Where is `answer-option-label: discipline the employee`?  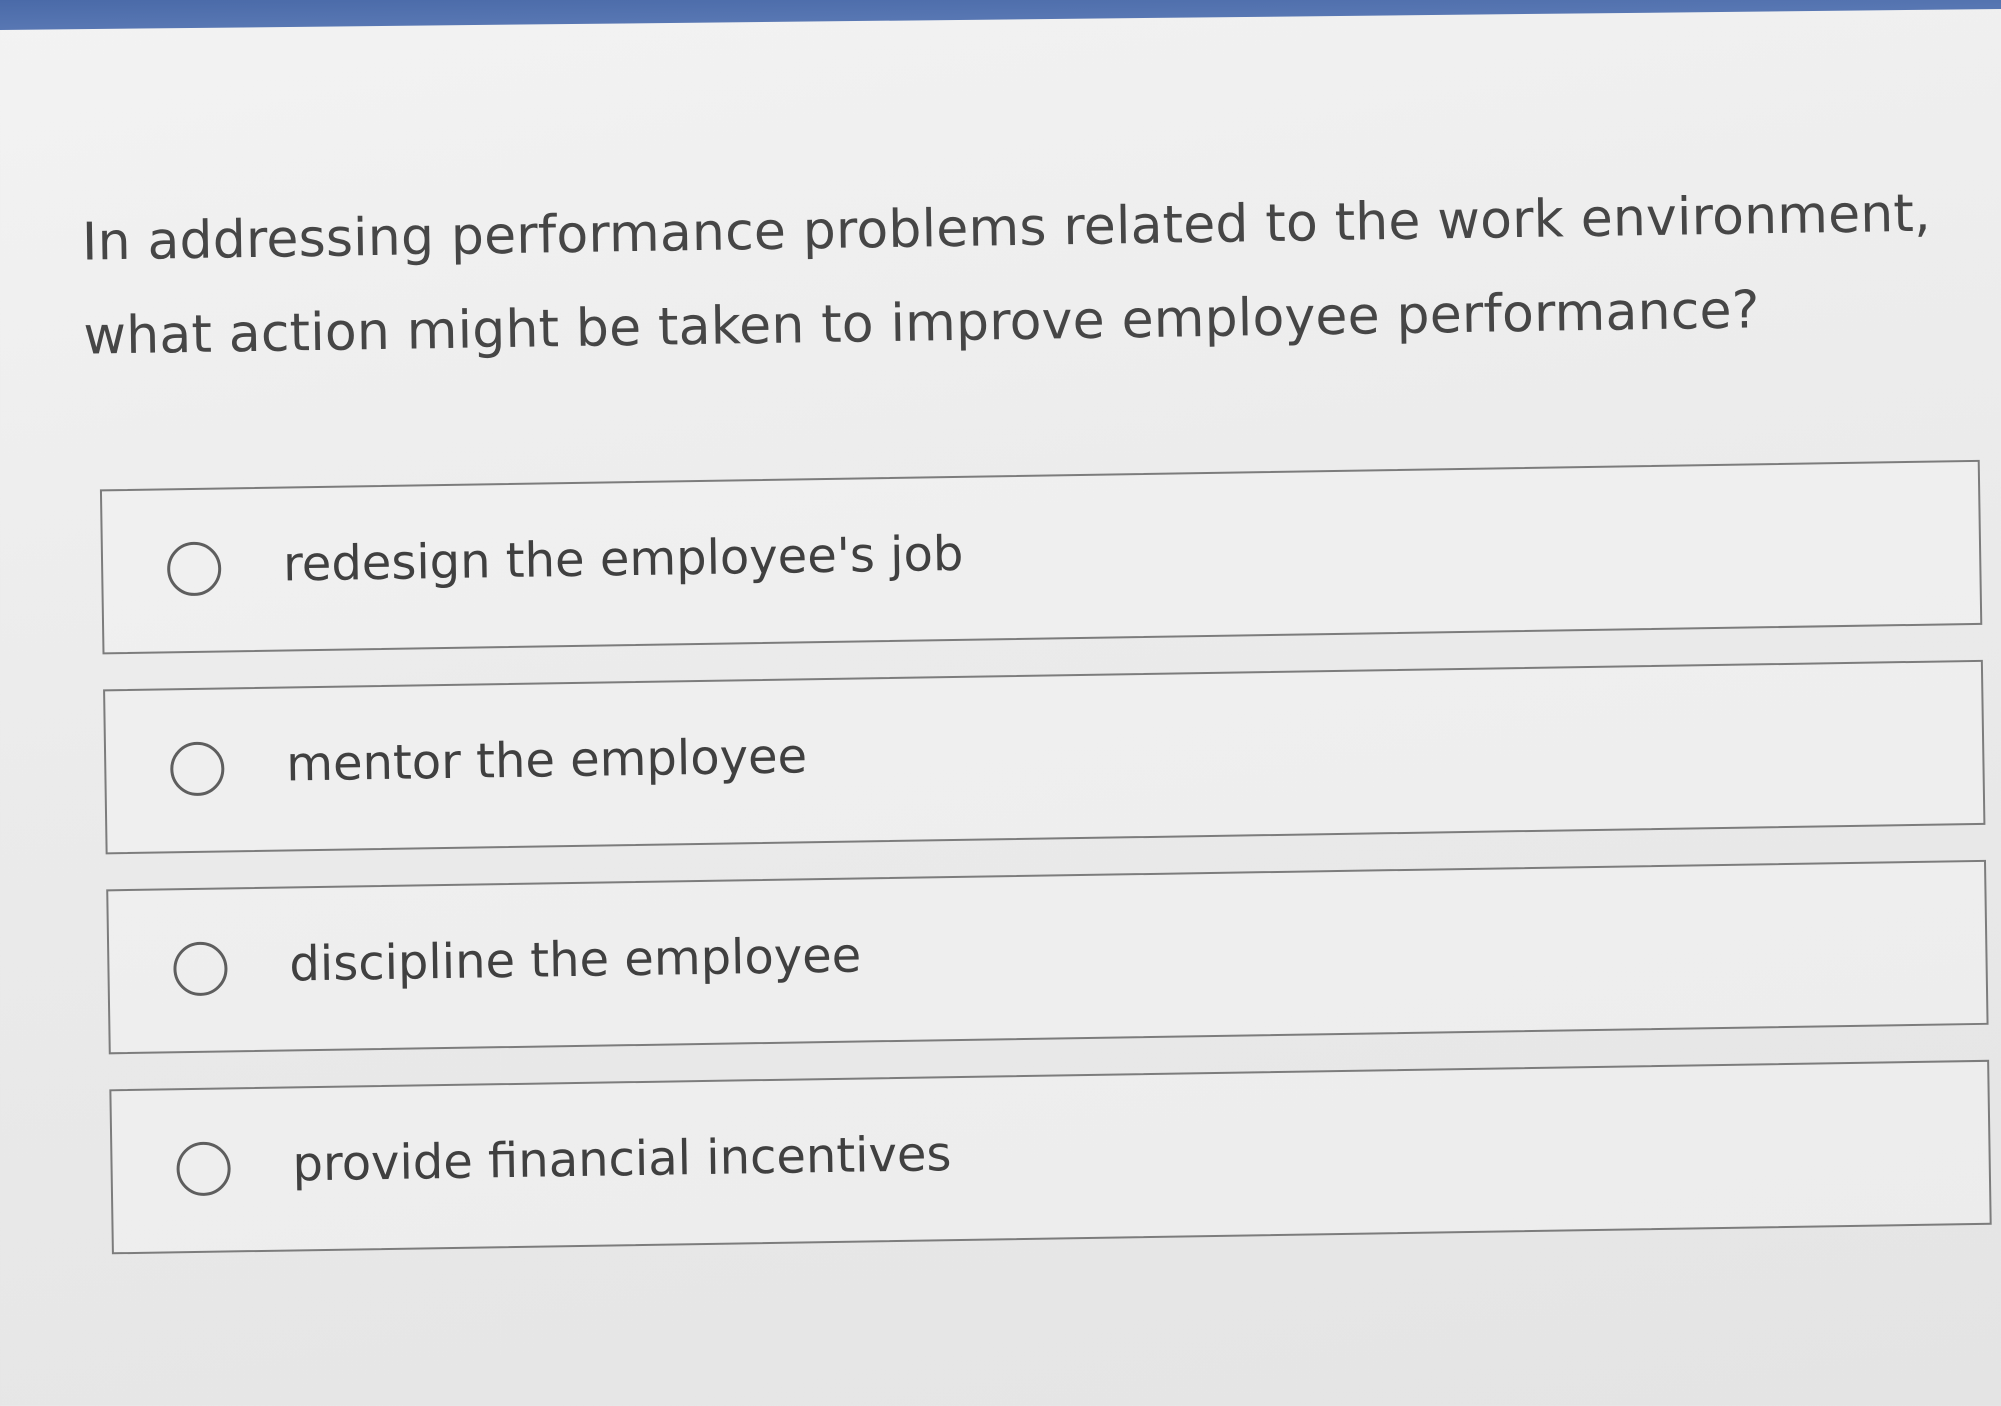 answer-option-label: discipline the employee is located at coordinates (575, 960).